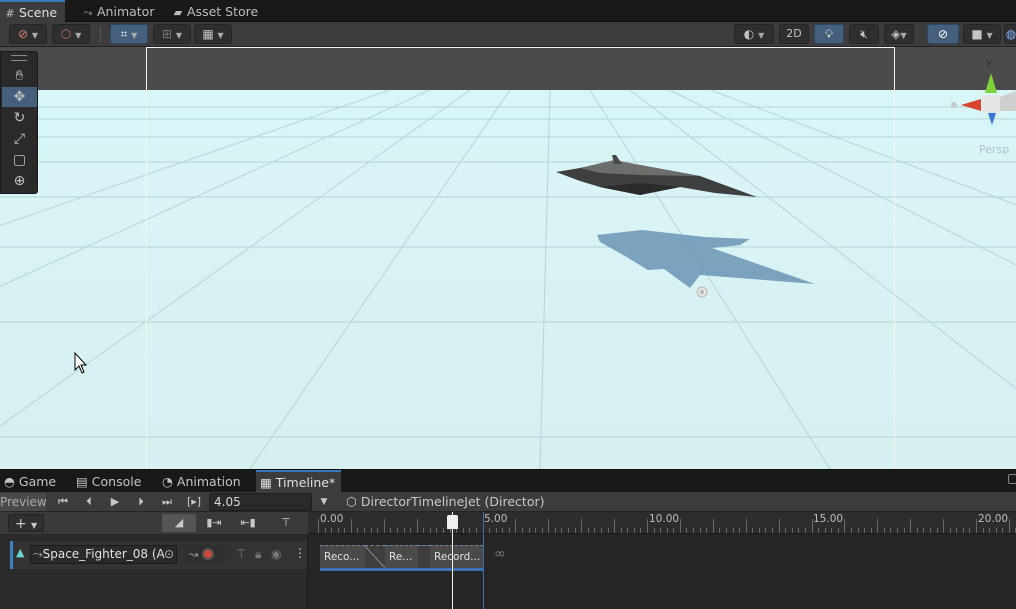 This screenshot has width=1016, height=609. What do you see at coordinates (982, 34) in the screenshot?
I see `camera-dropdown: ■ ▼` at bounding box center [982, 34].